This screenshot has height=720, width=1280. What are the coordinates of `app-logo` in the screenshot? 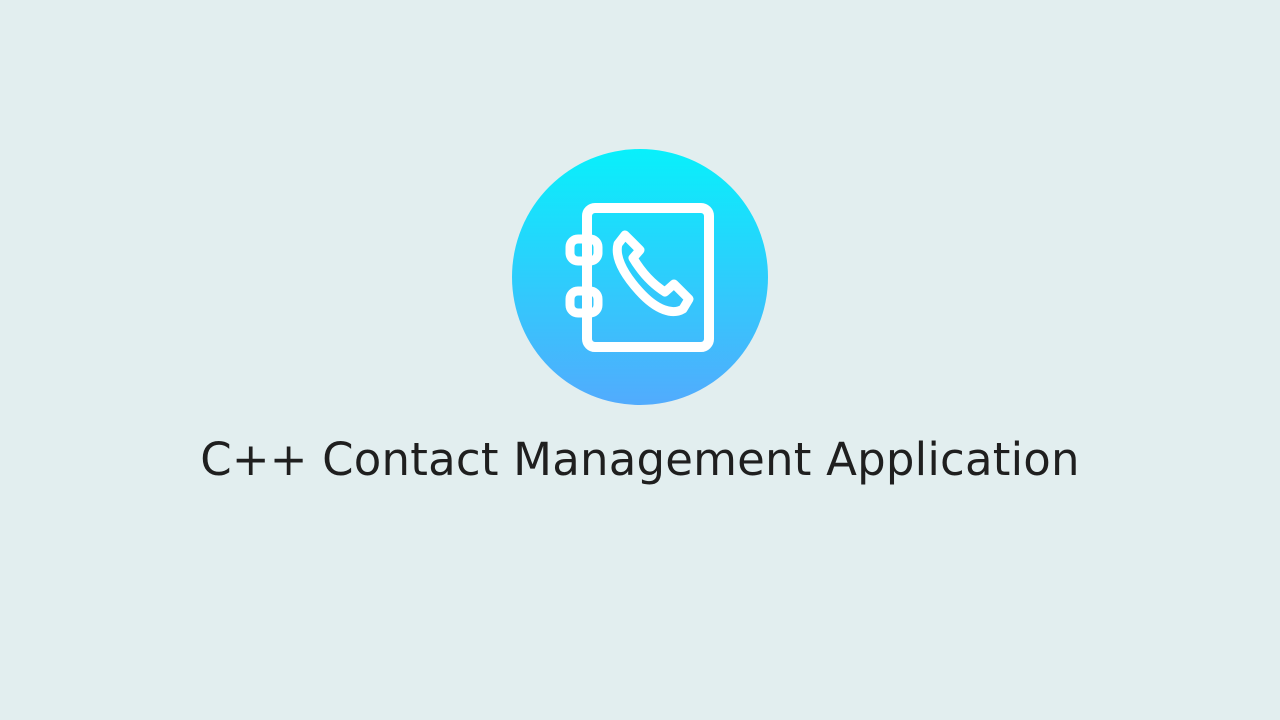 It's located at (640, 277).